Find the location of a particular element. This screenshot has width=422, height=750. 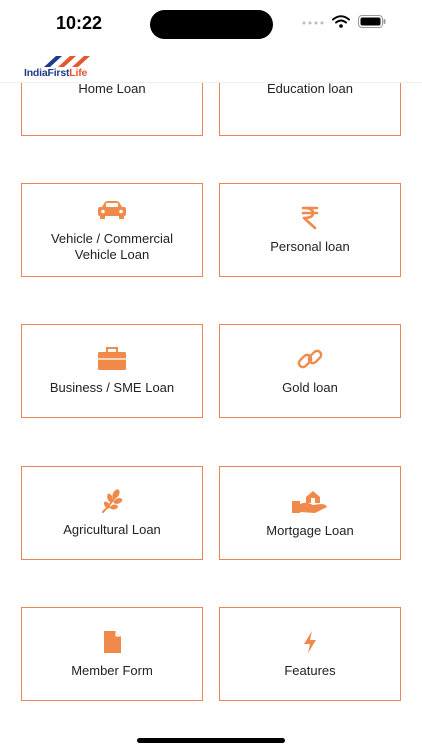

rupee-icon is located at coordinates (310, 218).